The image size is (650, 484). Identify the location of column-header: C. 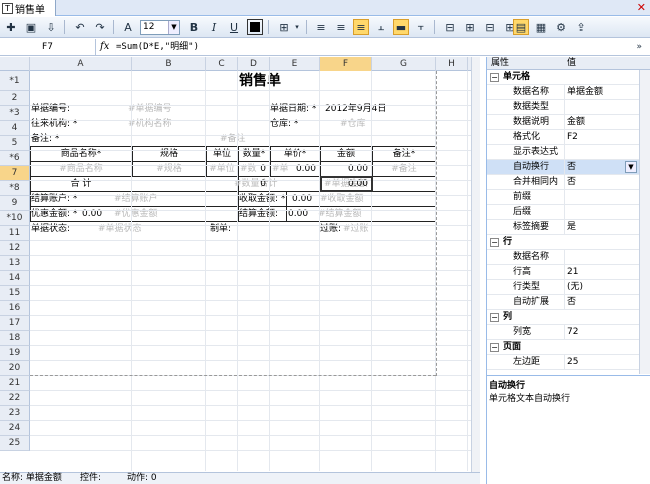
(222, 64).